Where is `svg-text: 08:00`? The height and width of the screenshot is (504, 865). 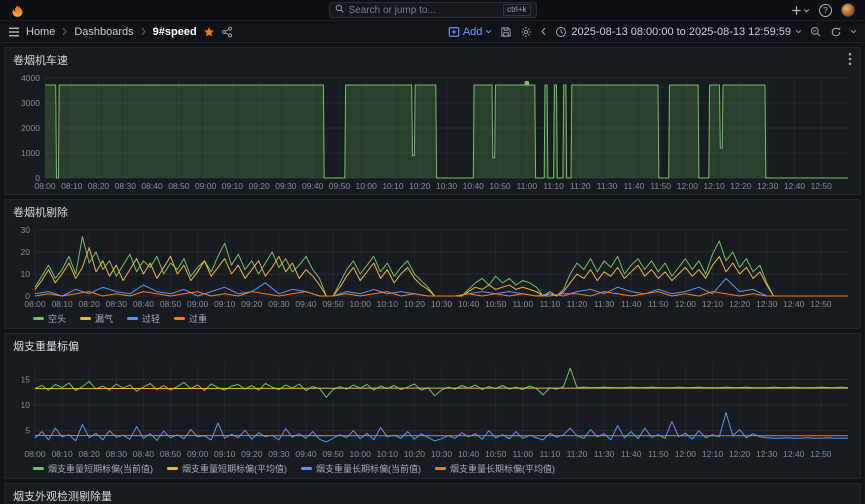 svg-text: 08:00 is located at coordinates (35, 454).